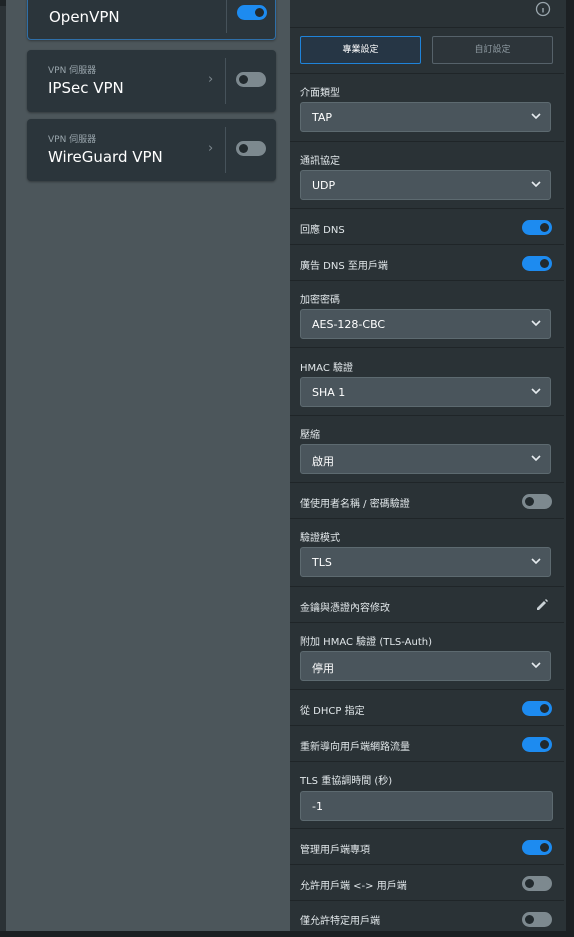  I want to click on bottom-strip, so click(287, 934).